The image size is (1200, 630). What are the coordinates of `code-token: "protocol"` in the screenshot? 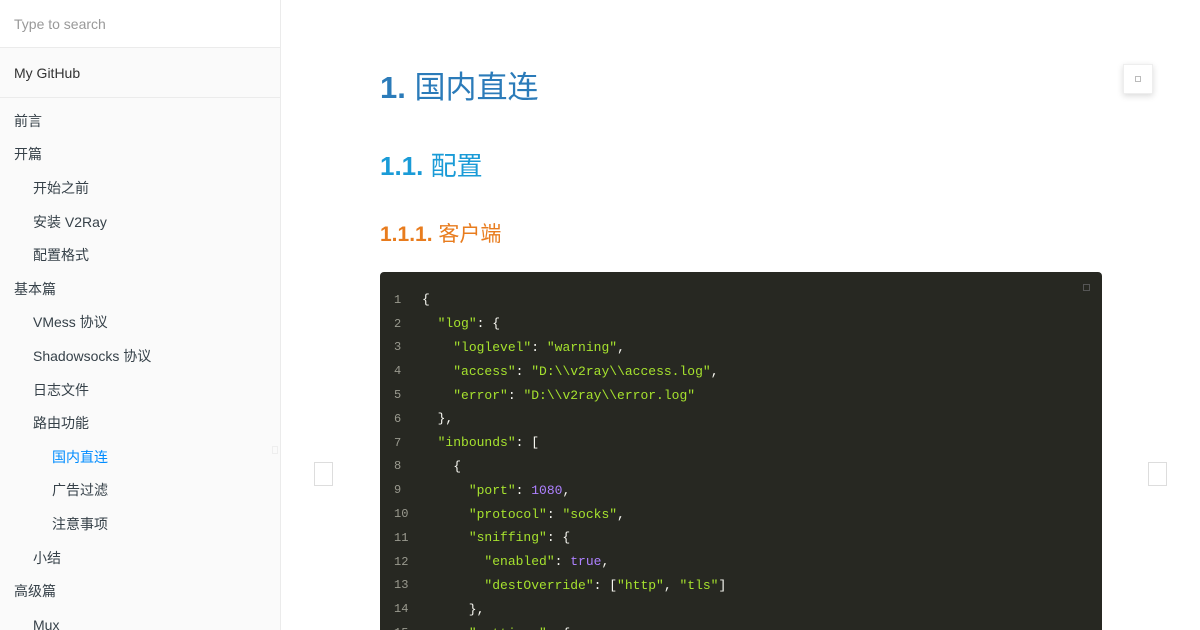 It's located at (507, 514).